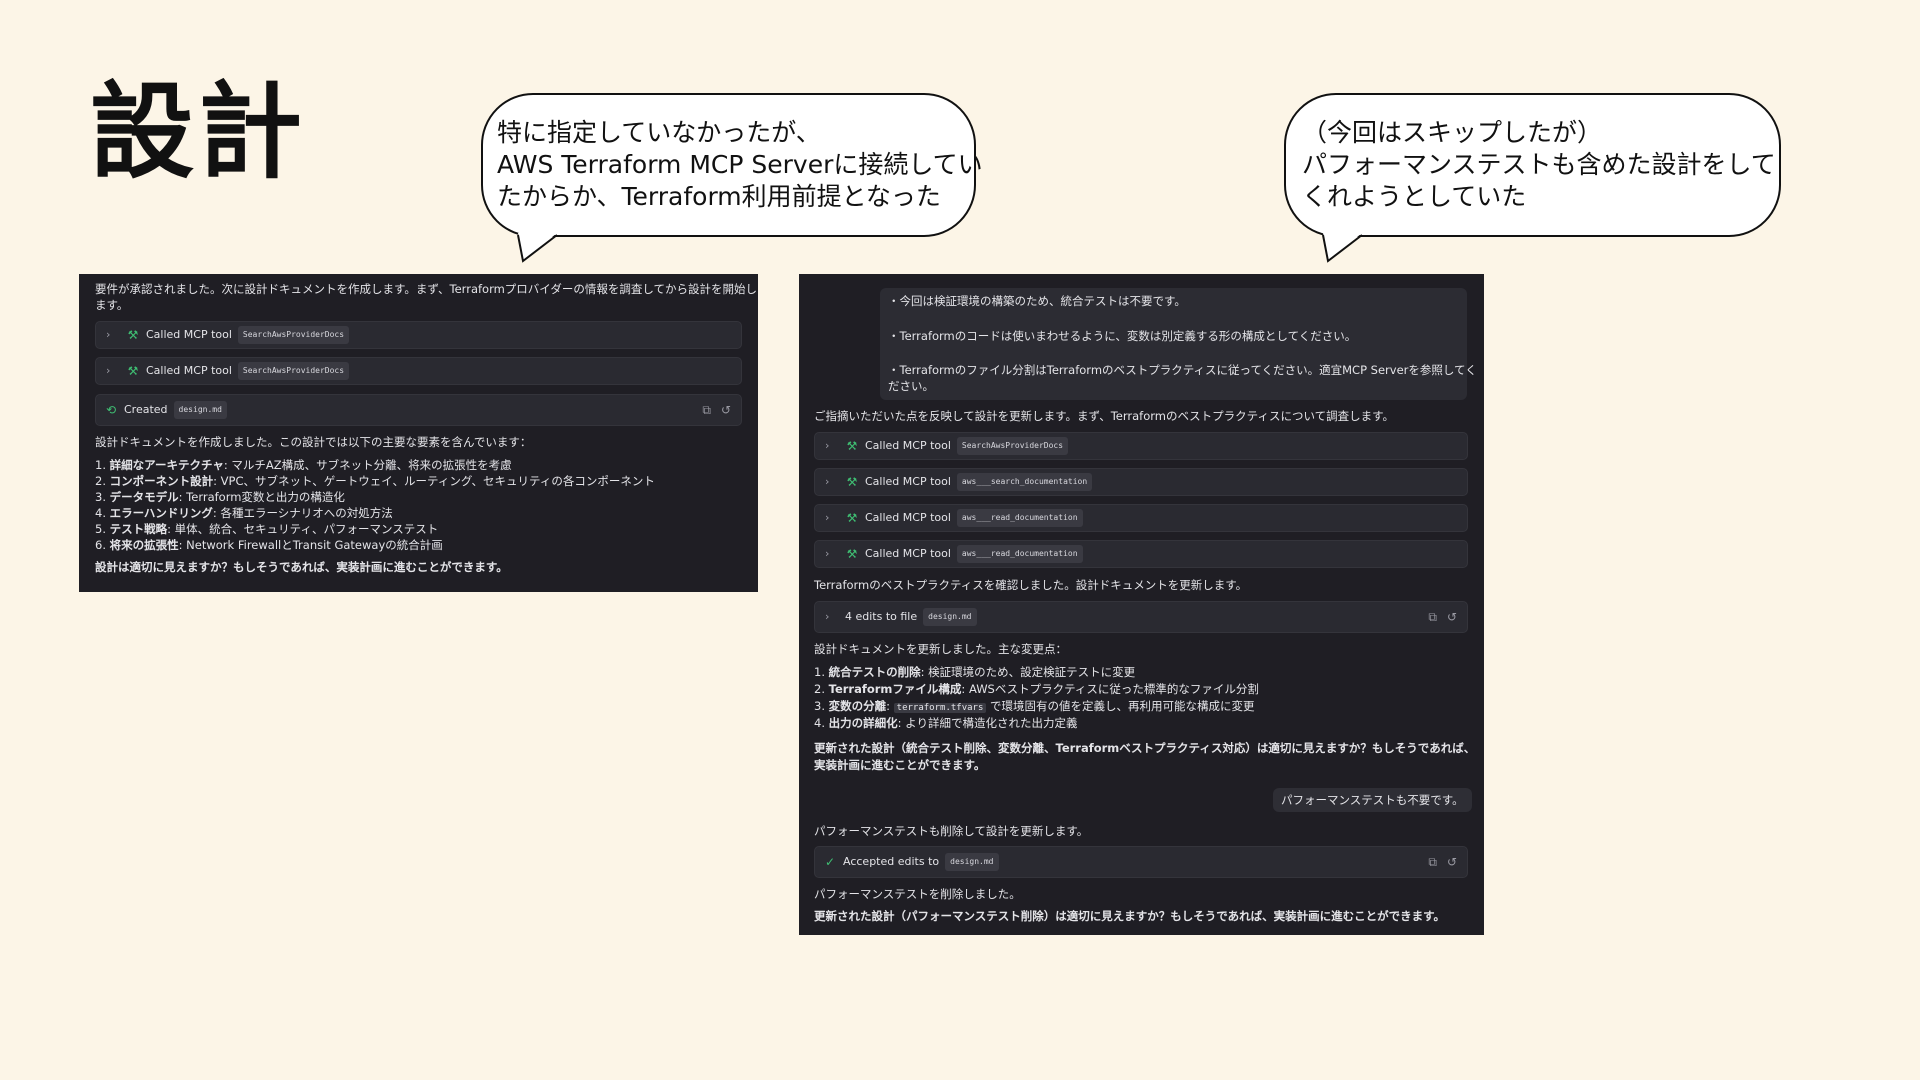 This screenshot has height=1080, width=1920. Describe the element at coordinates (418, 410) in the screenshot. I see `created-file-row: ⟲ Created design.md ⧉ ↺` at that location.